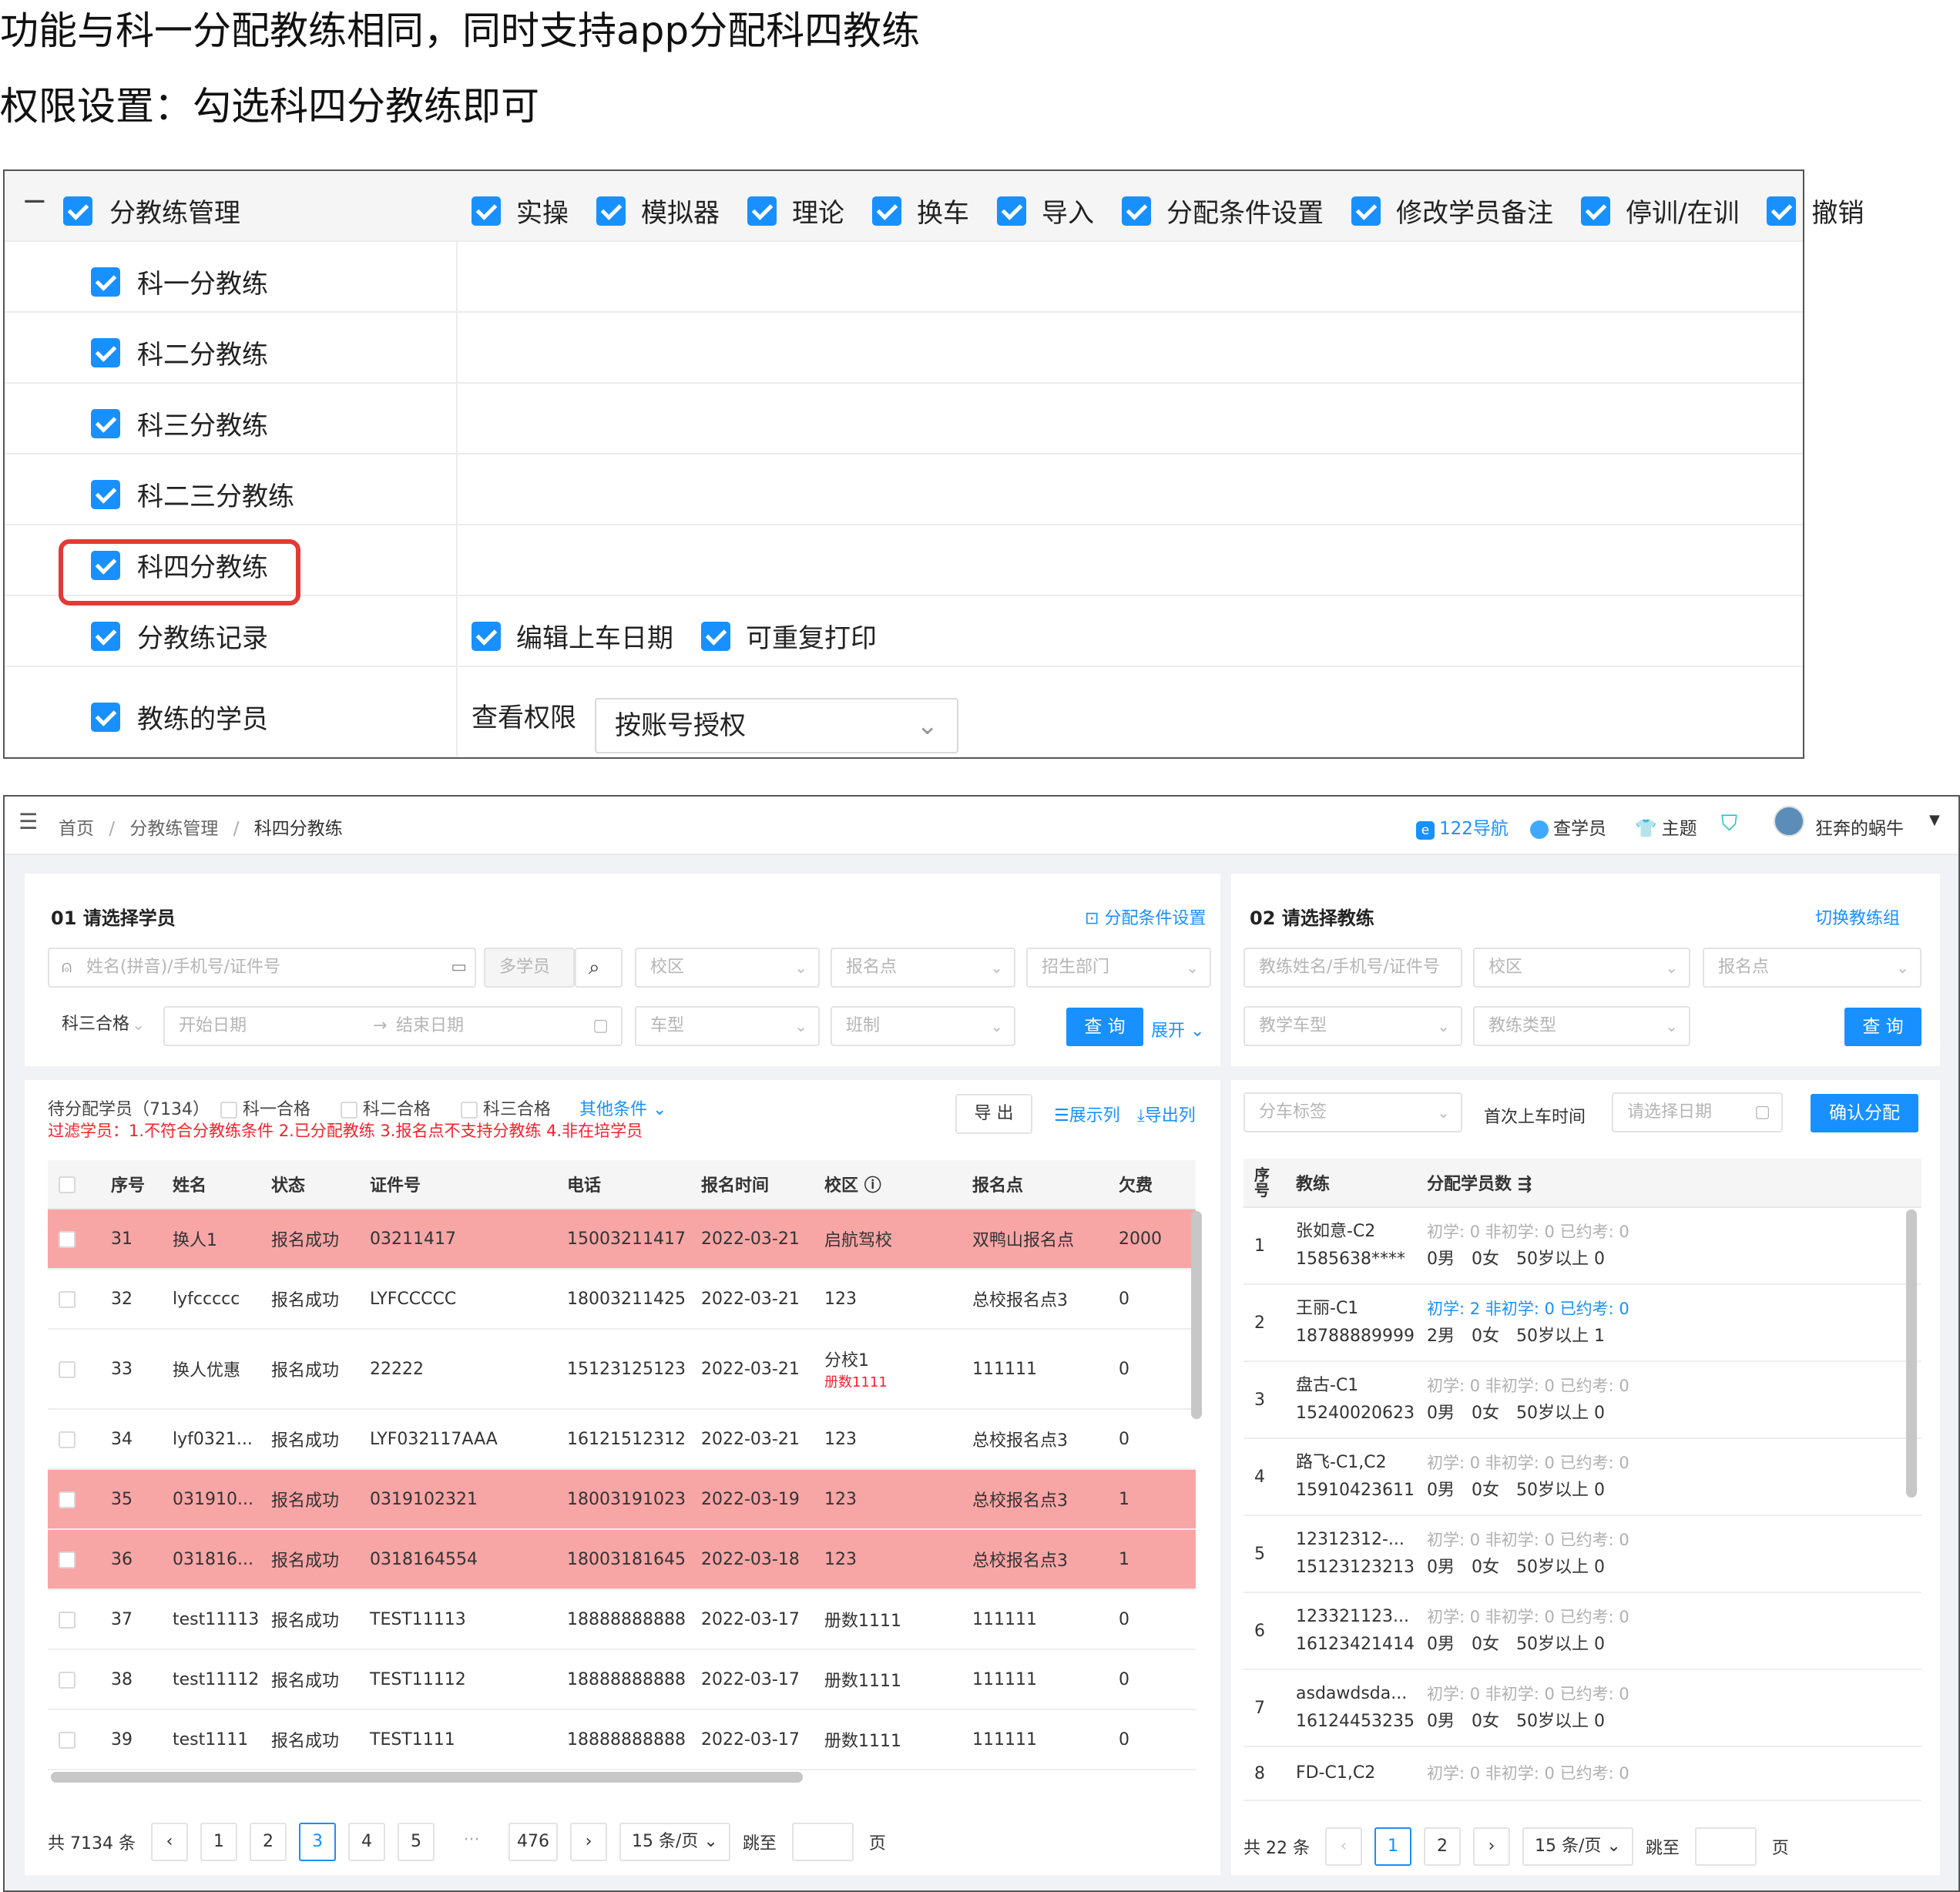 Image resolution: width=1960 pixels, height=1892 pixels. I want to click on perm-item-subject23: 科二三分教练, so click(193, 494).